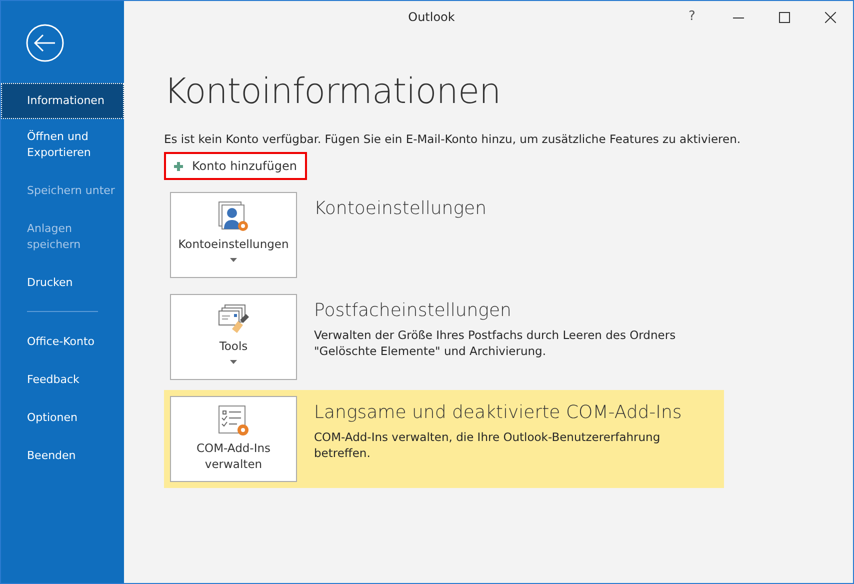  I want to click on section-description: COM-Add-Ins verwalten, die Ihre Outlook-Benutzererfahrung betreffen., so click(488, 445).